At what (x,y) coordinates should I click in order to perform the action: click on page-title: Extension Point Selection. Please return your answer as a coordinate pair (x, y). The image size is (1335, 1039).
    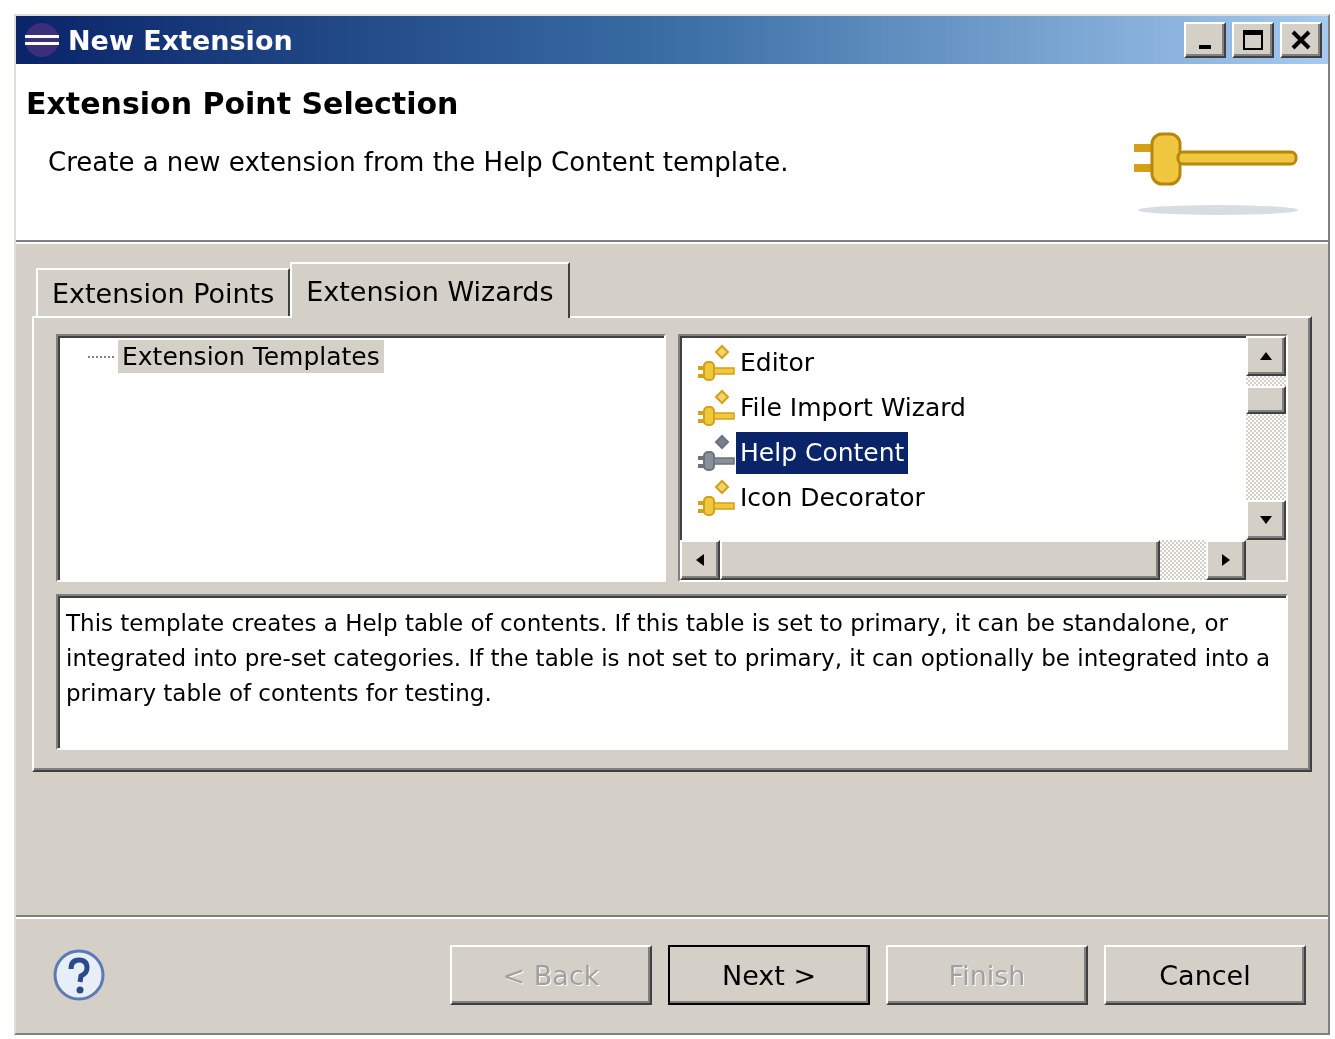
    Looking at the image, I should click on (243, 103).